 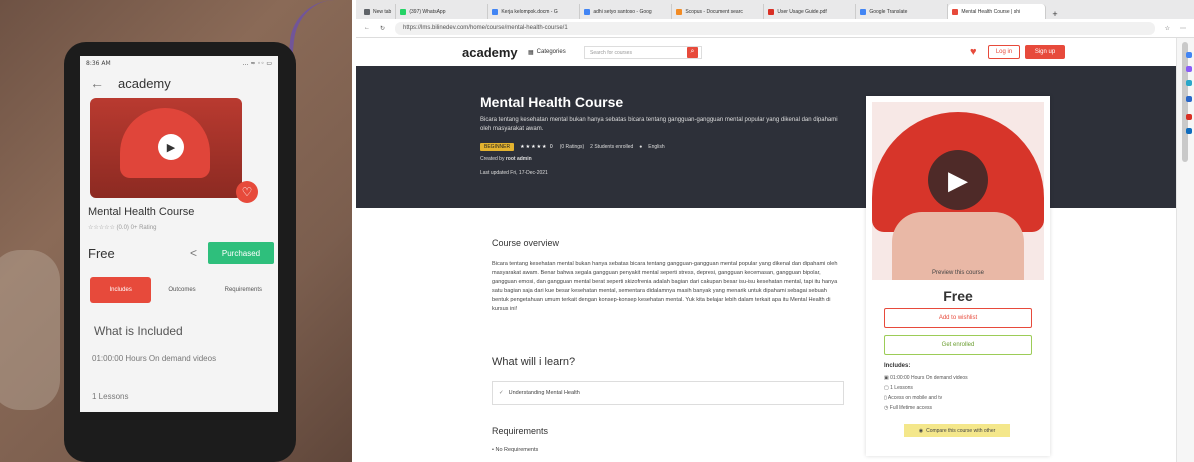 What do you see at coordinates (1185, 102) in the screenshot?
I see `scrollbar-thumb` at bounding box center [1185, 102].